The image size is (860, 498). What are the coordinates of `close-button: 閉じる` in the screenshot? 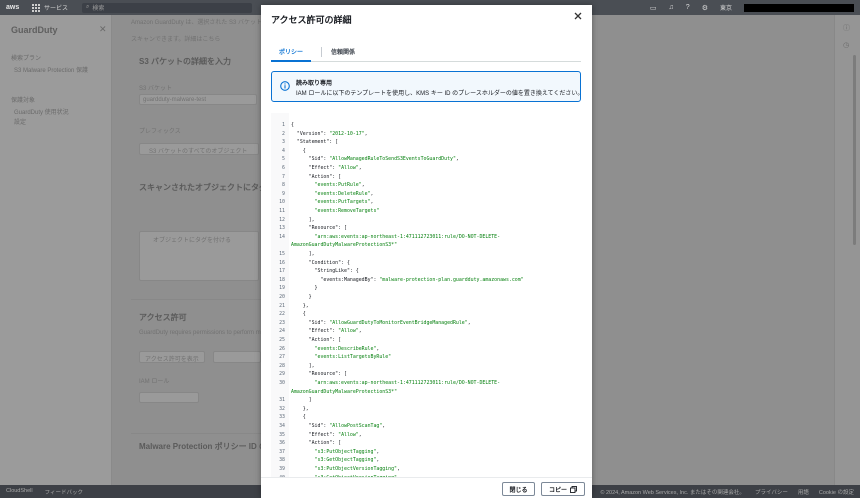 It's located at (518, 489).